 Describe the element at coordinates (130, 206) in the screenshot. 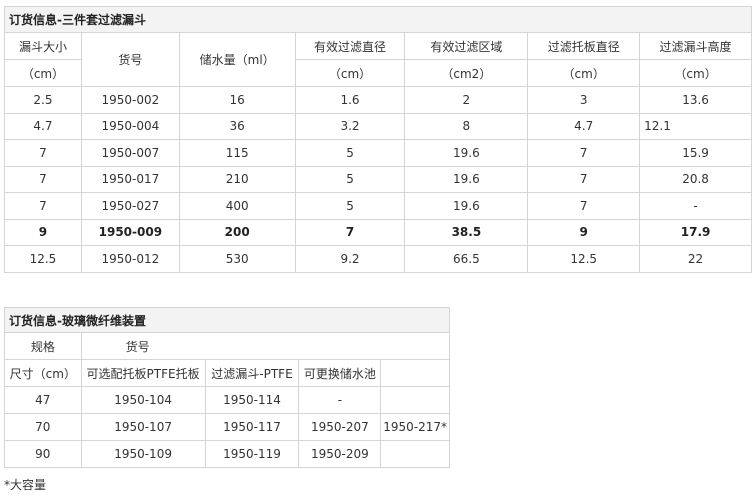

I see `table-cell: 1950-027` at that location.